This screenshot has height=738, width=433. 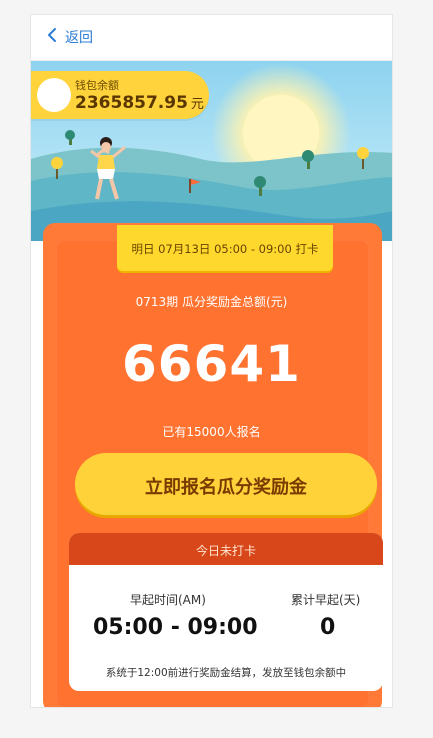 I want to click on wallet-amount: 2365857.95 元, so click(x=139, y=103).